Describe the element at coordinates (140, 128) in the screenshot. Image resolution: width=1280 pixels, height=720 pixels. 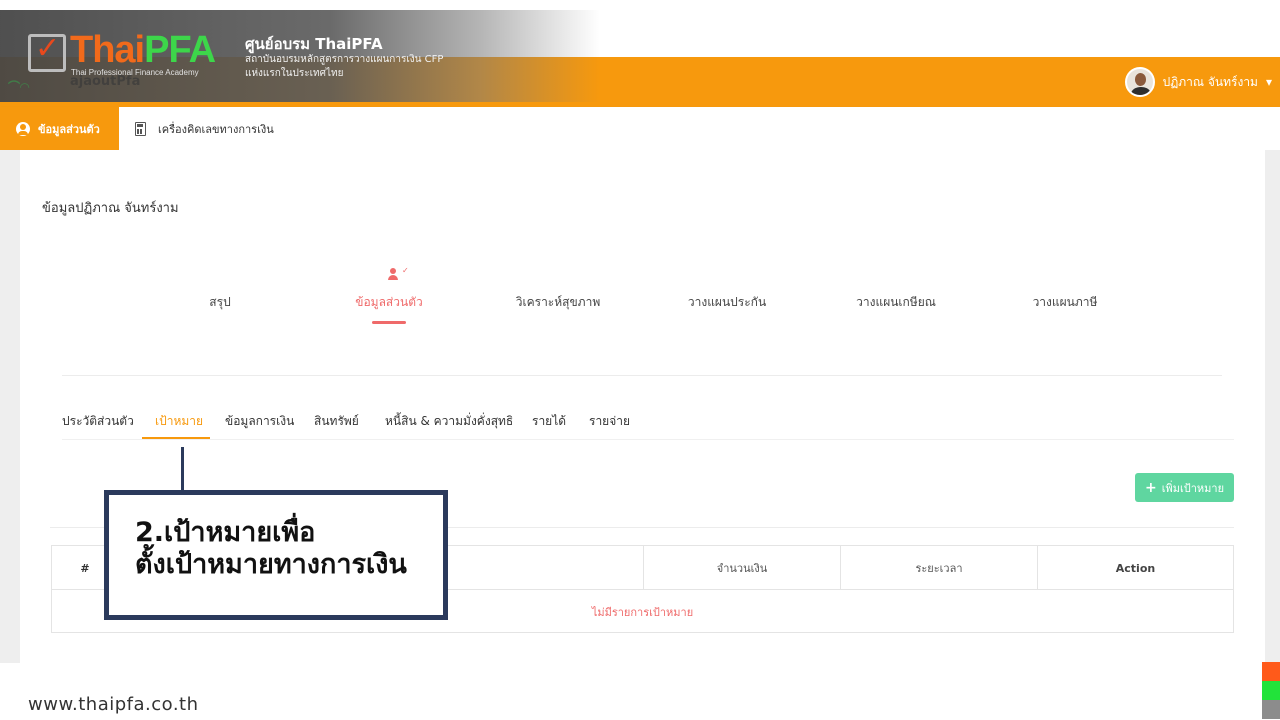
I see `calculator-icon` at that location.